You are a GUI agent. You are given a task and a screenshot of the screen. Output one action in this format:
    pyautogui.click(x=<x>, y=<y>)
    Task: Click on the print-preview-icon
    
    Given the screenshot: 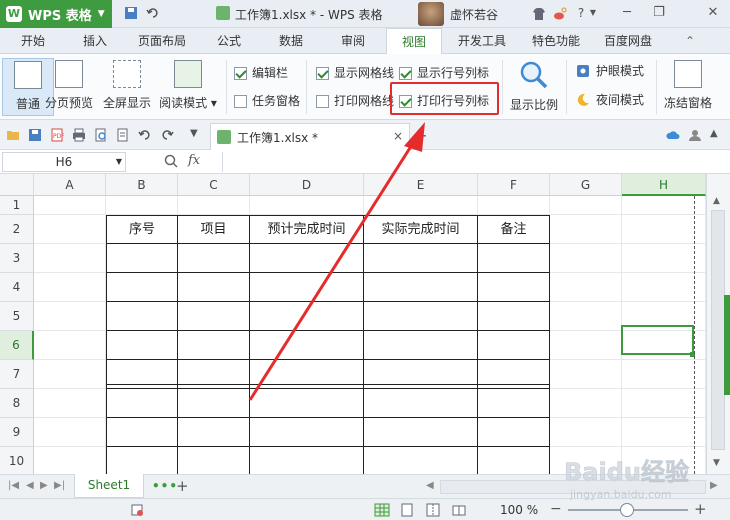 What is the action you would take?
    pyautogui.click(x=101, y=135)
    